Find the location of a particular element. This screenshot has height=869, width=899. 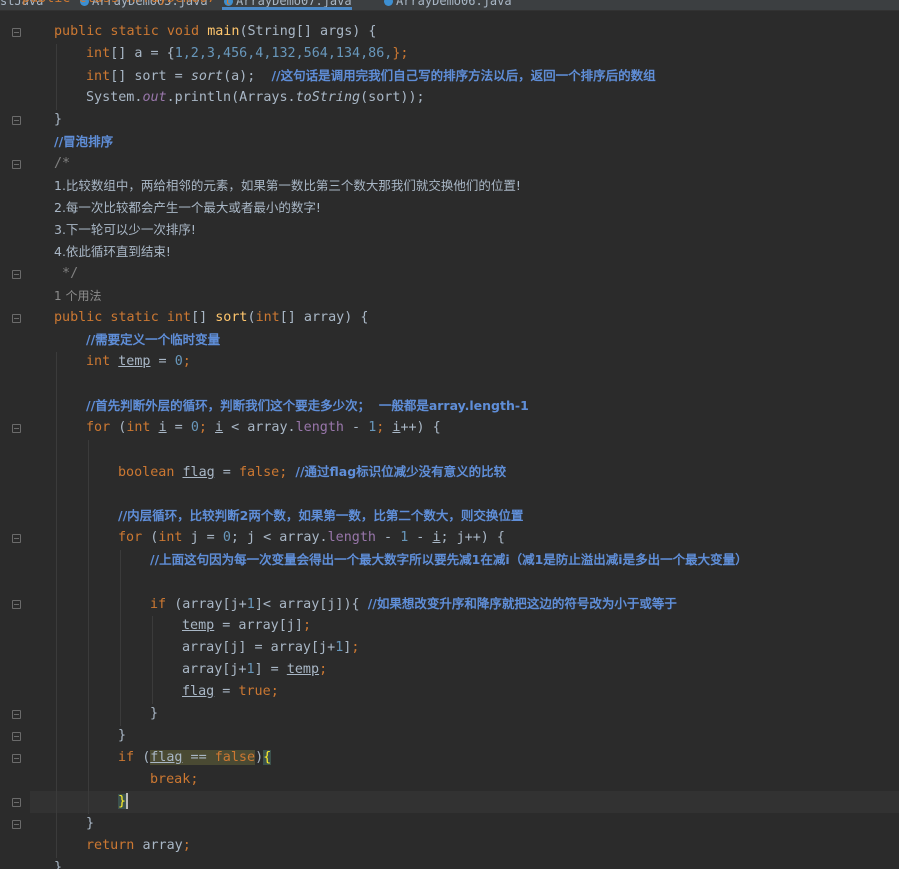

code-text: j = is located at coordinates (206, 537).